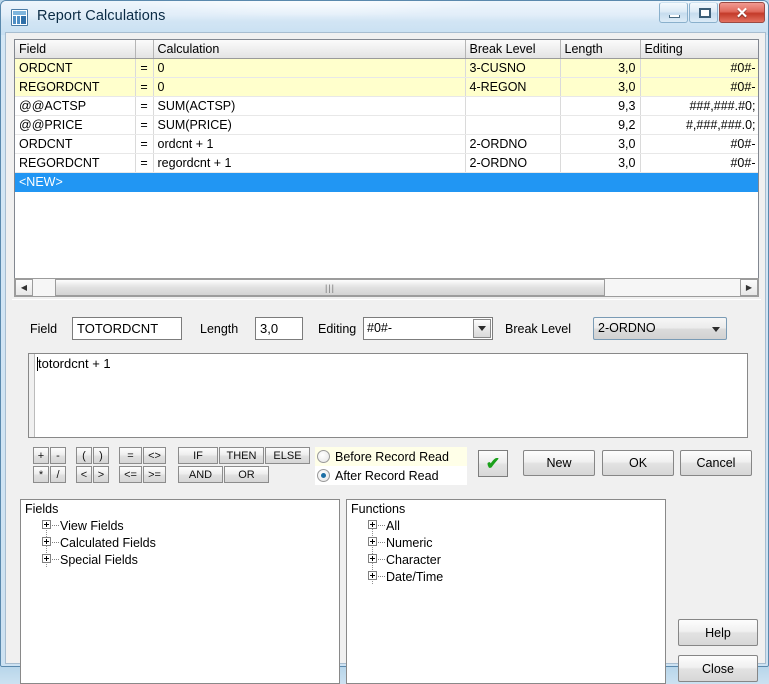 This screenshot has width=769, height=684. What do you see at coordinates (699, 49) in the screenshot?
I see `column-header-editing: Editing` at bounding box center [699, 49].